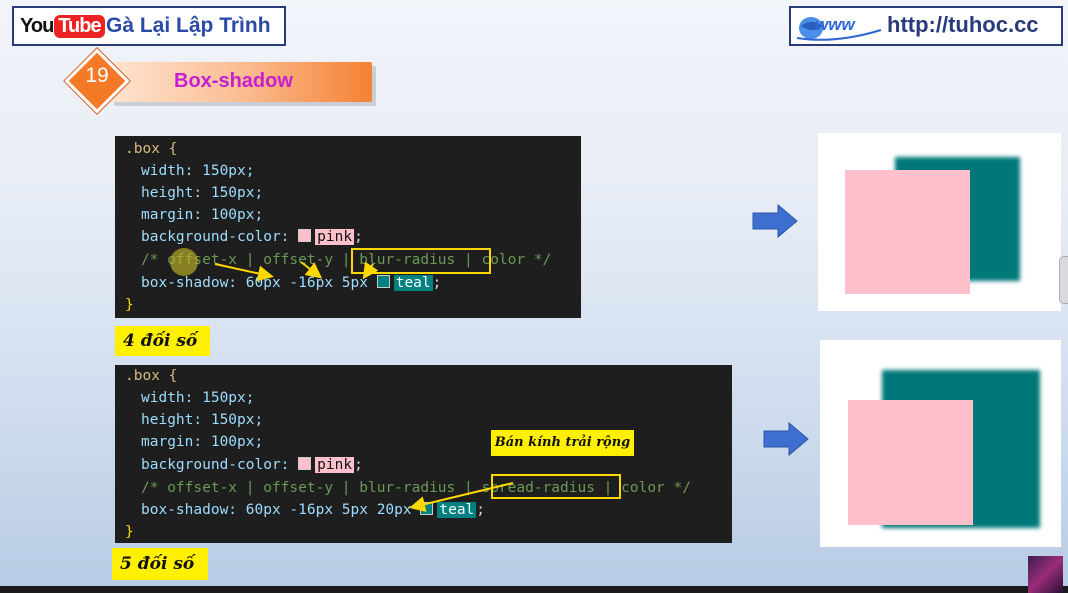 Image resolution: width=1068 pixels, height=593 pixels. I want to click on website-url: http://tuhoc.cc, so click(963, 24).